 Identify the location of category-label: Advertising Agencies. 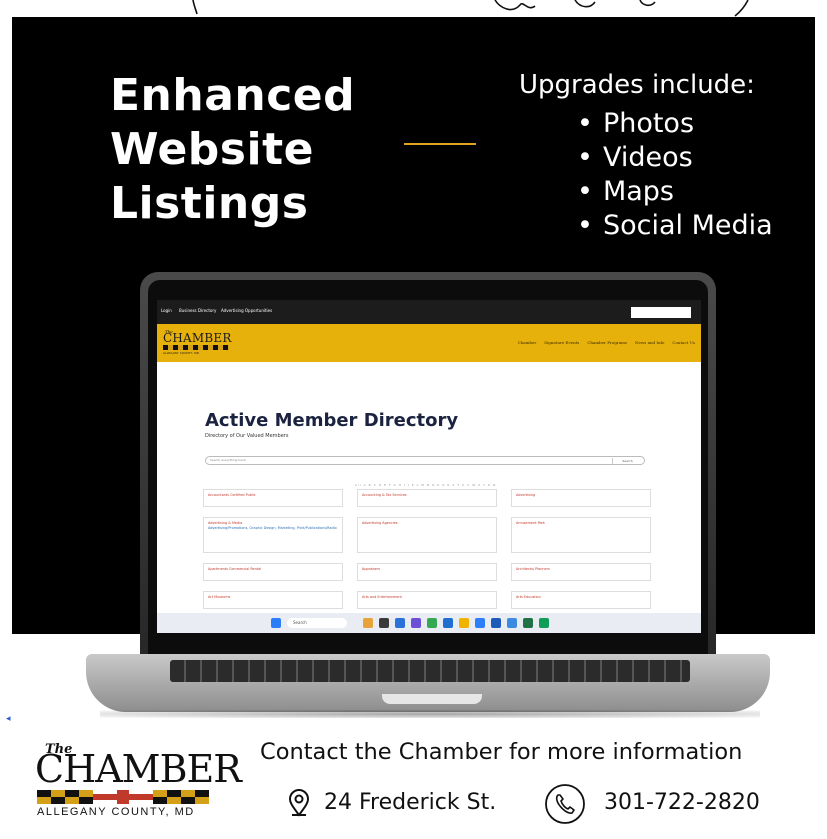
(380, 523).